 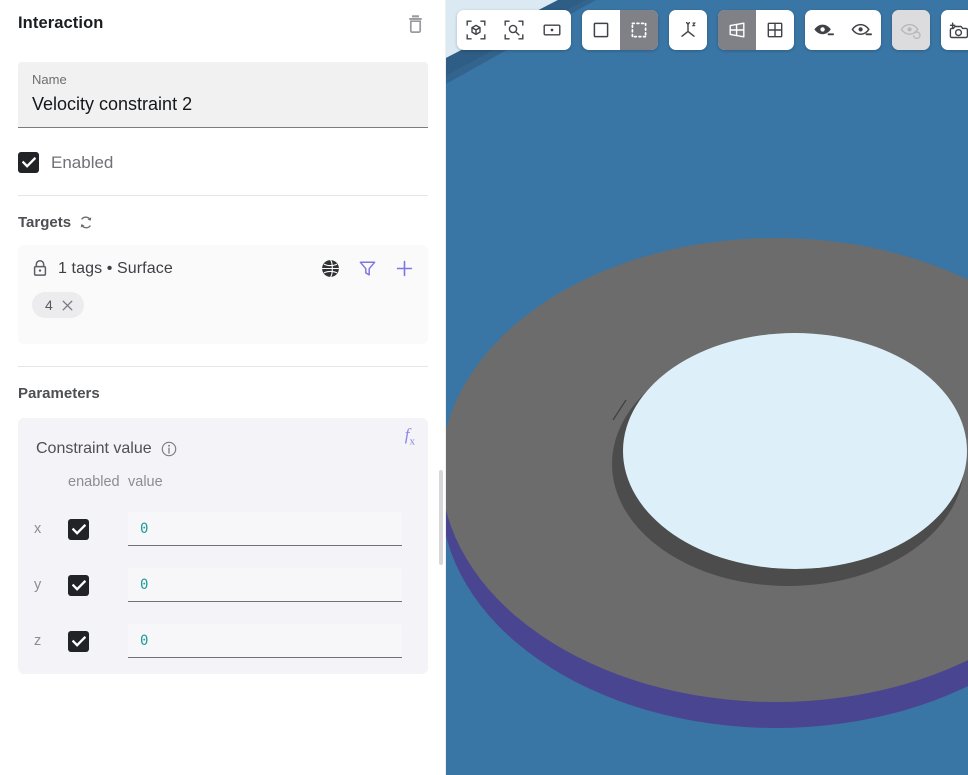 What do you see at coordinates (40, 268) in the screenshot?
I see `lock-icon` at bounding box center [40, 268].